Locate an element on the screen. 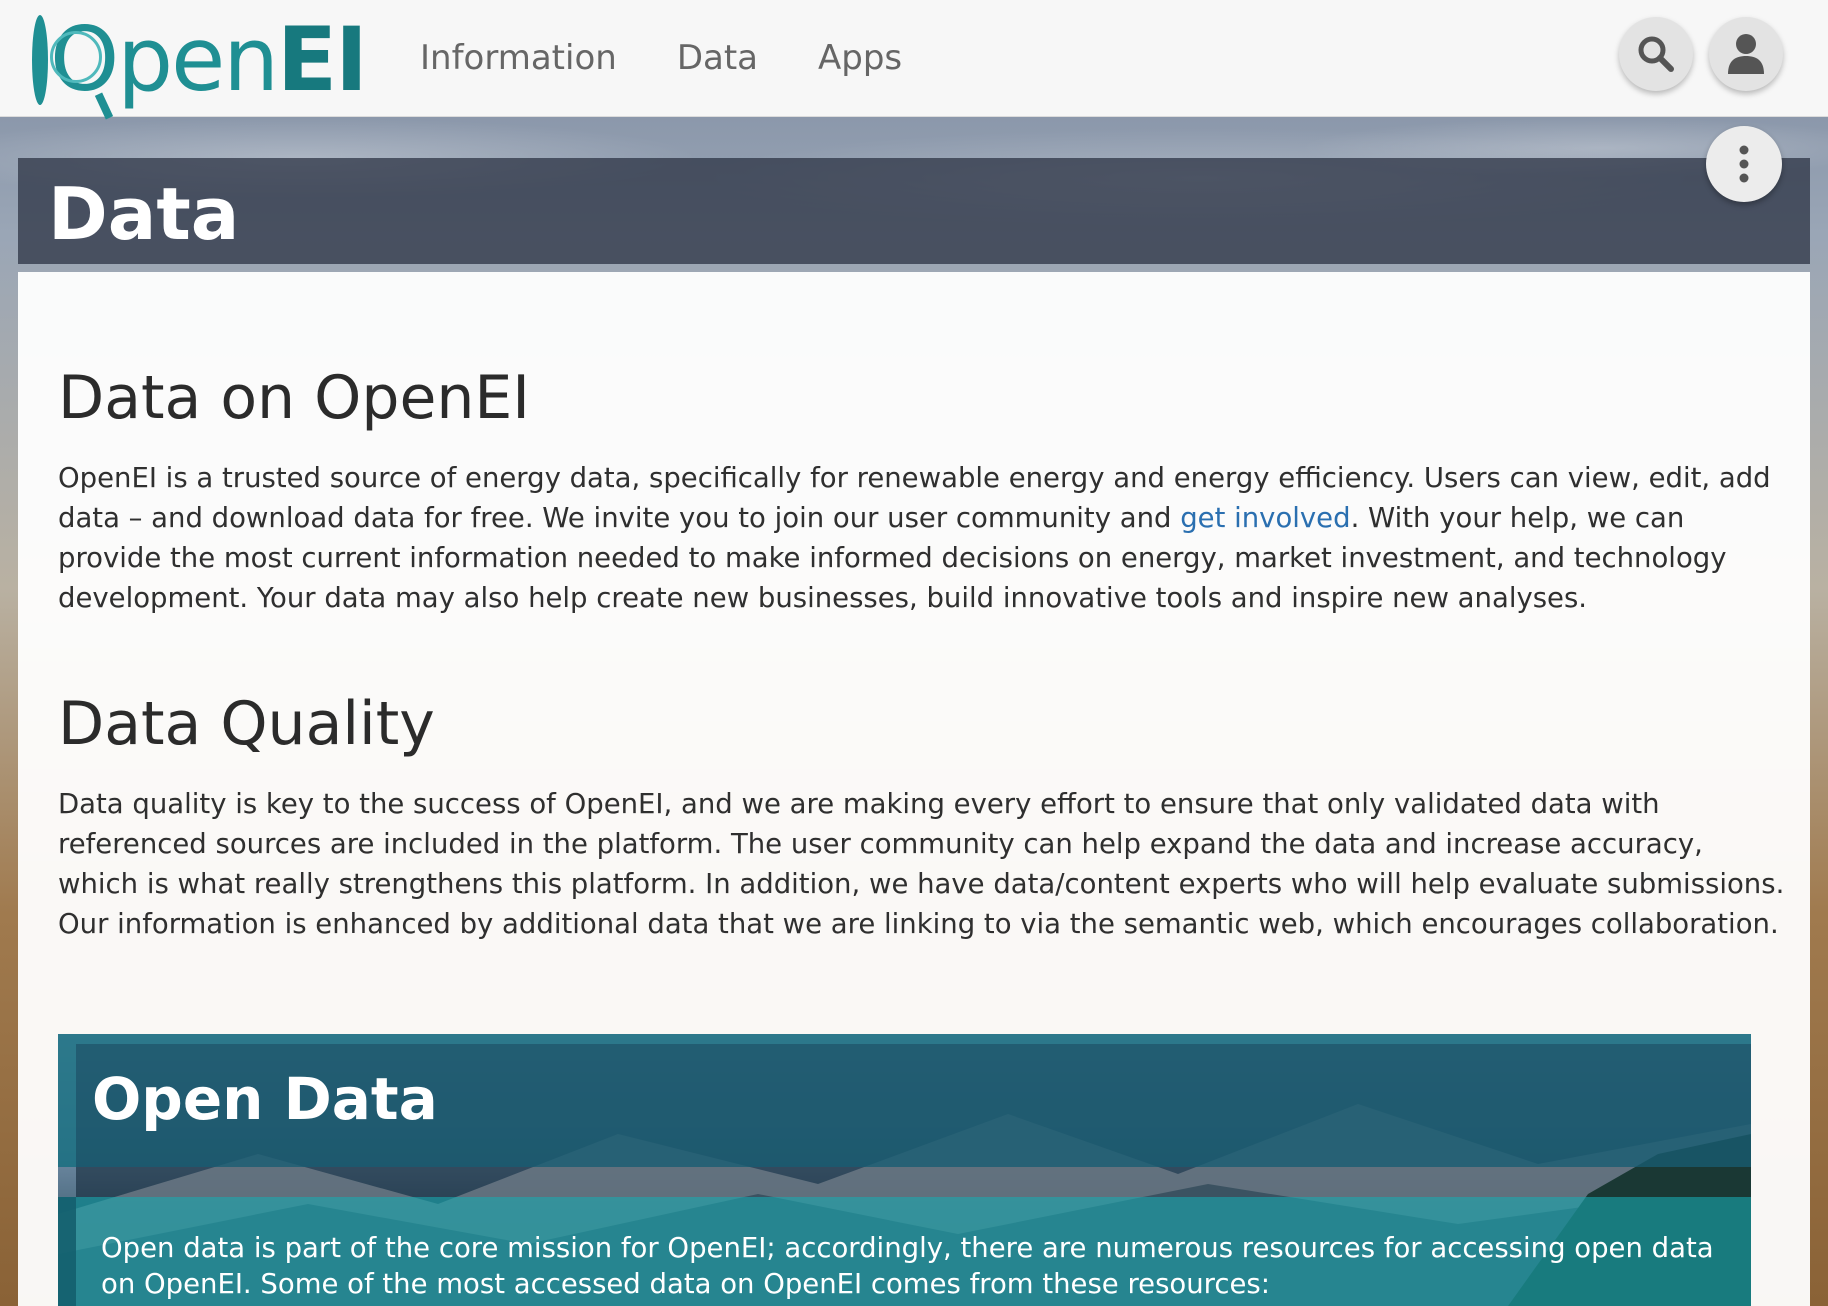 The width and height of the screenshot is (1828, 1306). page-header: Data is located at coordinates (914, 211).